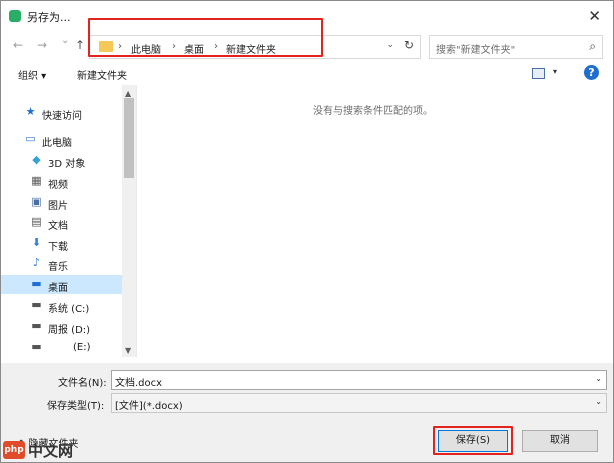  I want to click on address-dropdown-icon: ⌄, so click(390, 45).